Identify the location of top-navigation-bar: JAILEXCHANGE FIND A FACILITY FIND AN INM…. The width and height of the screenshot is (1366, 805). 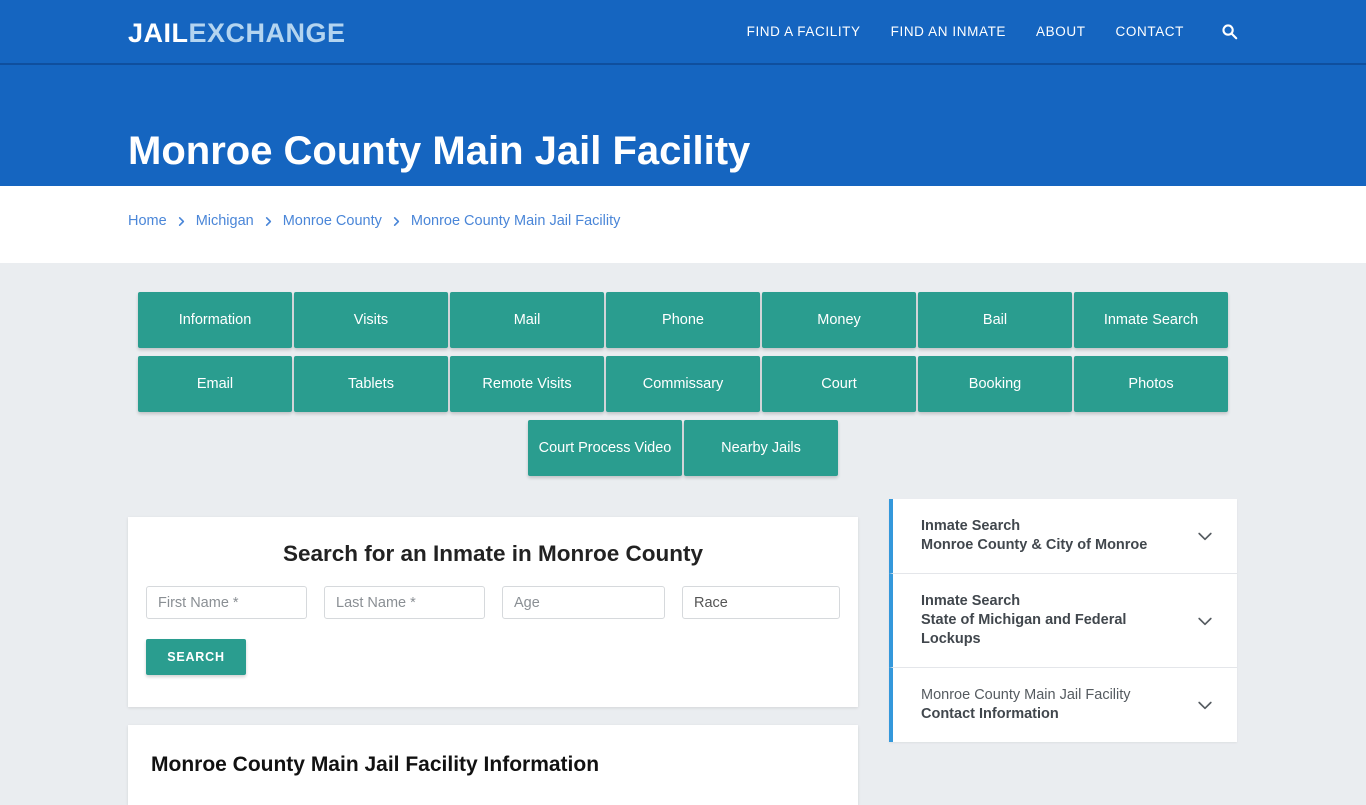
(683, 32).